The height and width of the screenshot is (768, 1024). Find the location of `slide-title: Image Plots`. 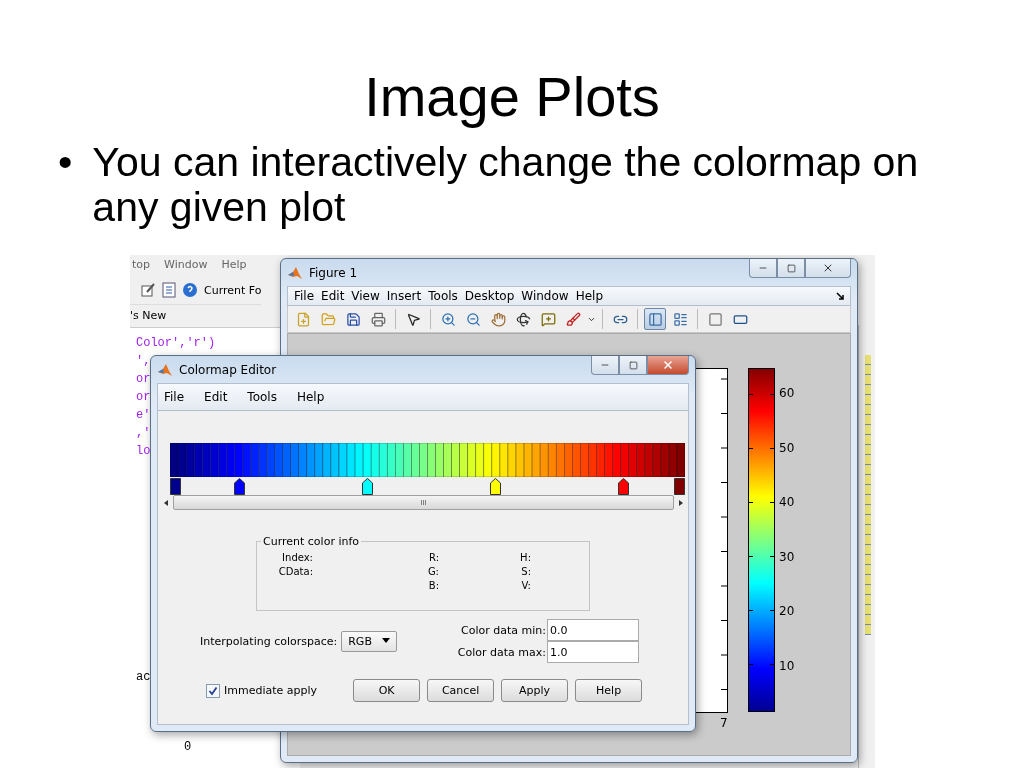

slide-title: Image Plots is located at coordinates (512, 97).